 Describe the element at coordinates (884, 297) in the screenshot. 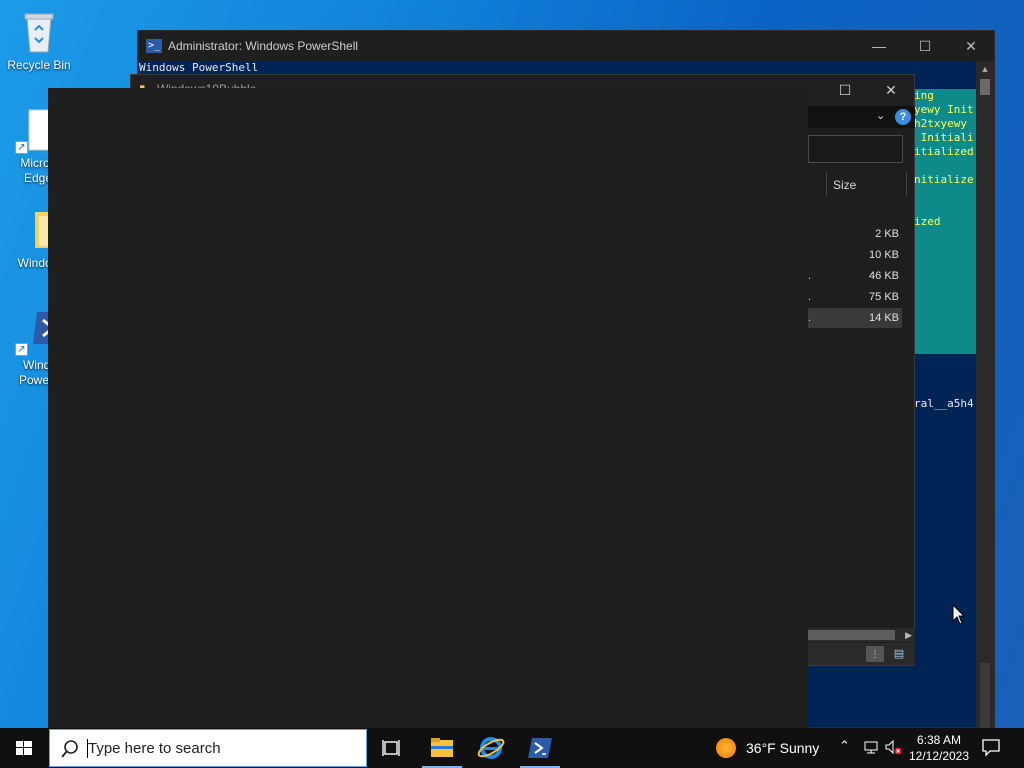

I see `file-size: 75 KB` at that location.